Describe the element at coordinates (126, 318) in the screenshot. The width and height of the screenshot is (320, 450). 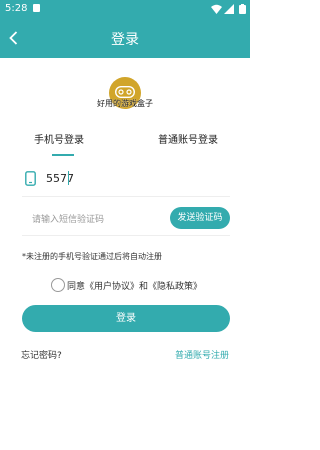
I see `login-button: 登录` at that location.